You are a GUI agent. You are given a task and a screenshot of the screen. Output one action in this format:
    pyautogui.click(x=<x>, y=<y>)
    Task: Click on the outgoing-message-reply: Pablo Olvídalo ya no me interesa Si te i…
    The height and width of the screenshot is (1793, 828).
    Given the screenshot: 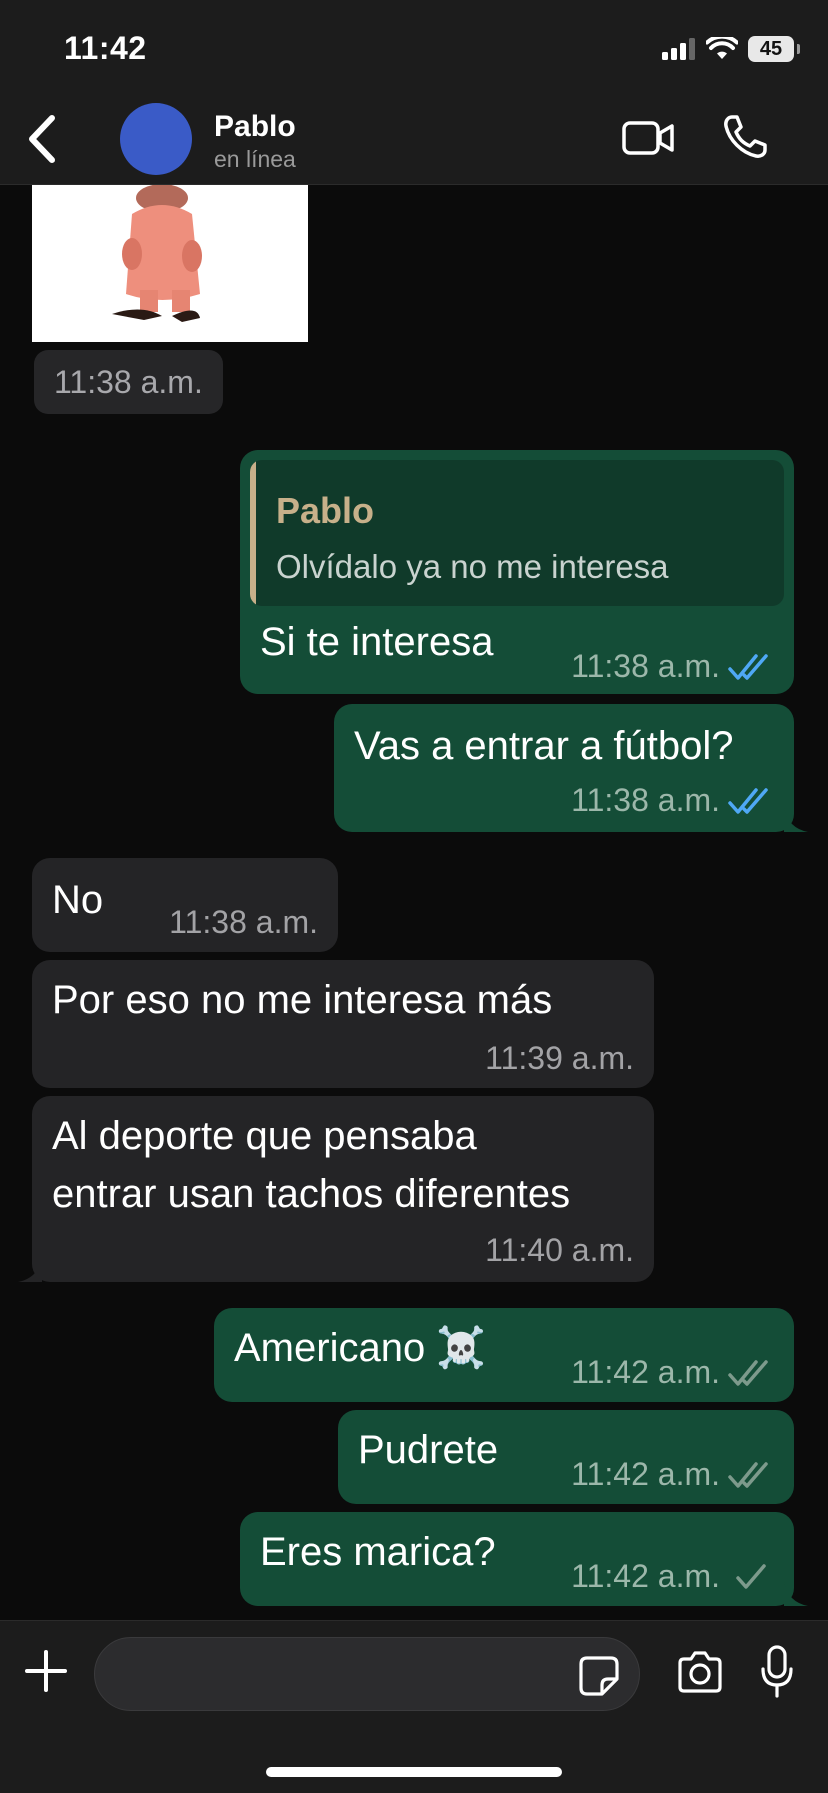 What is the action you would take?
    pyautogui.click(x=517, y=572)
    